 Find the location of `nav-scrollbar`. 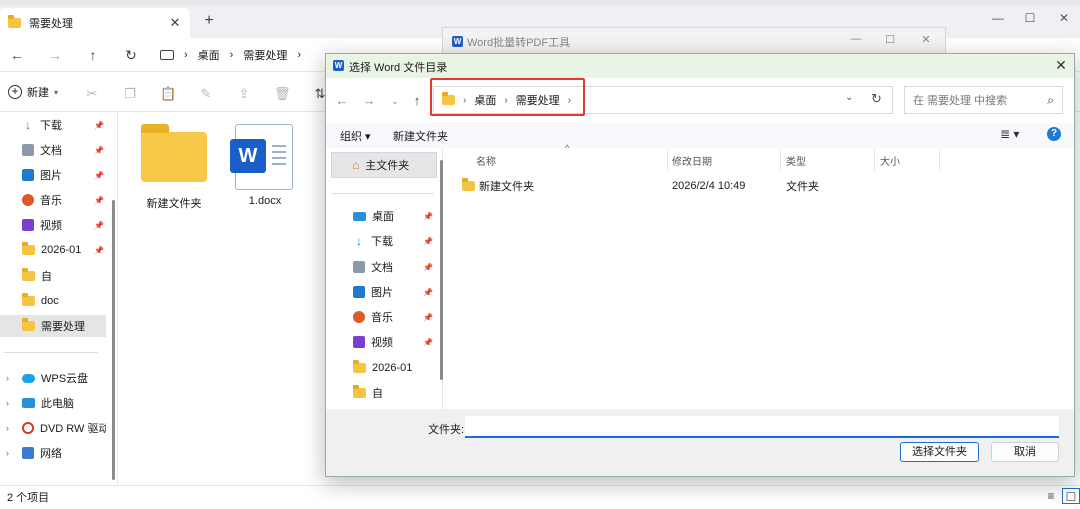

nav-scrollbar is located at coordinates (441, 270).